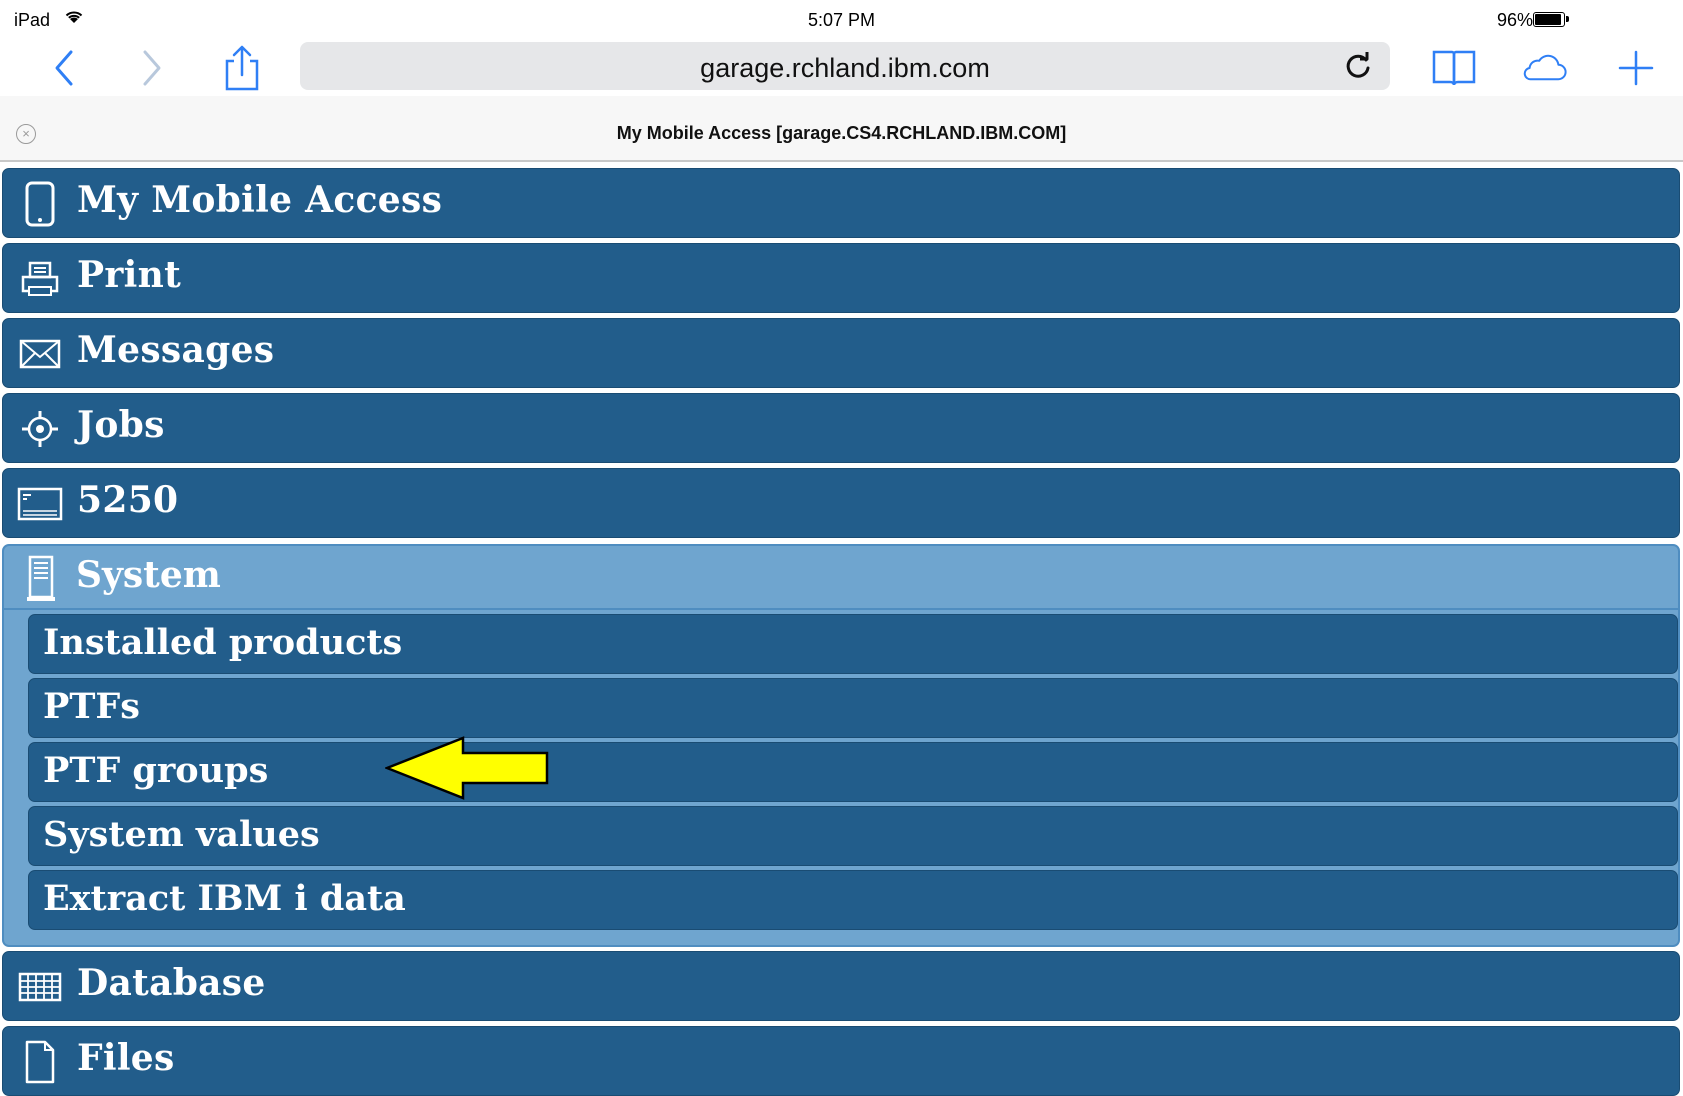 The image size is (1683, 1096). I want to click on back-button, so click(64, 68).